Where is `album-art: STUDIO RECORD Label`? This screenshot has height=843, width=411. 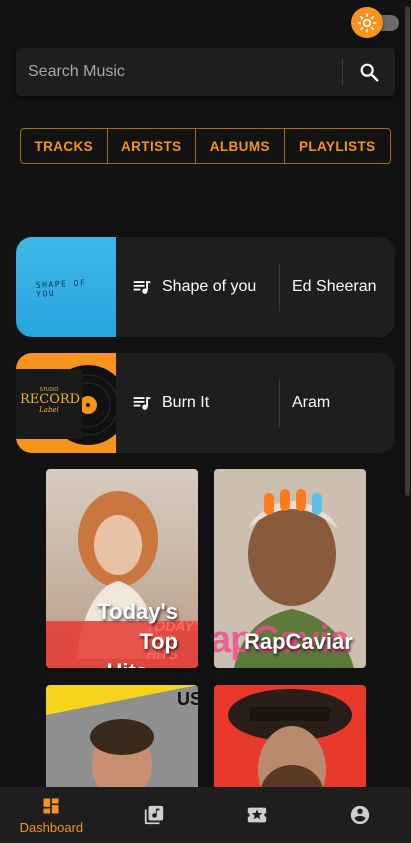 album-art: STUDIO RECORD Label is located at coordinates (66, 403).